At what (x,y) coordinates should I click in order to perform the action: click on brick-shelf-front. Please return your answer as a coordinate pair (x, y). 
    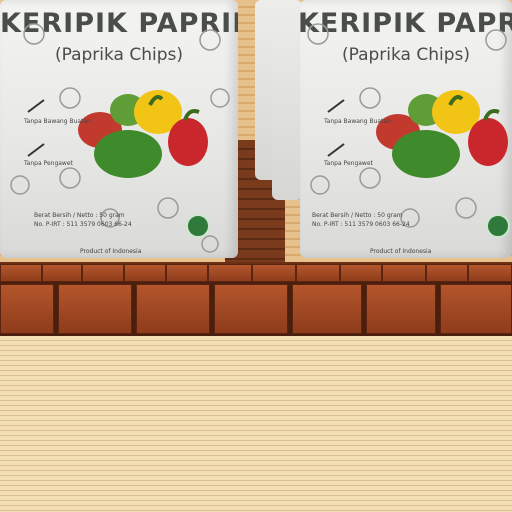
    Looking at the image, I should click on (256, 309).